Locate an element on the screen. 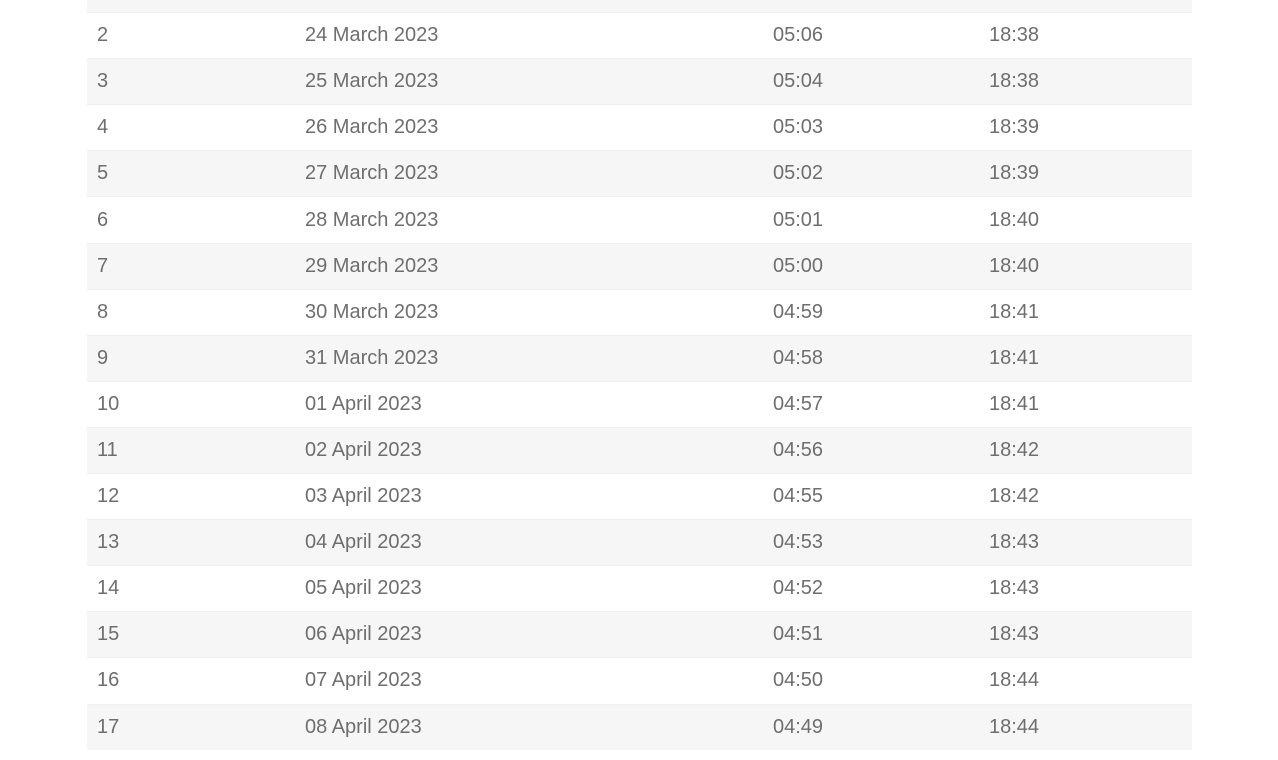  date-cell: 28 March 2023 is located at coordinates (539, 220).